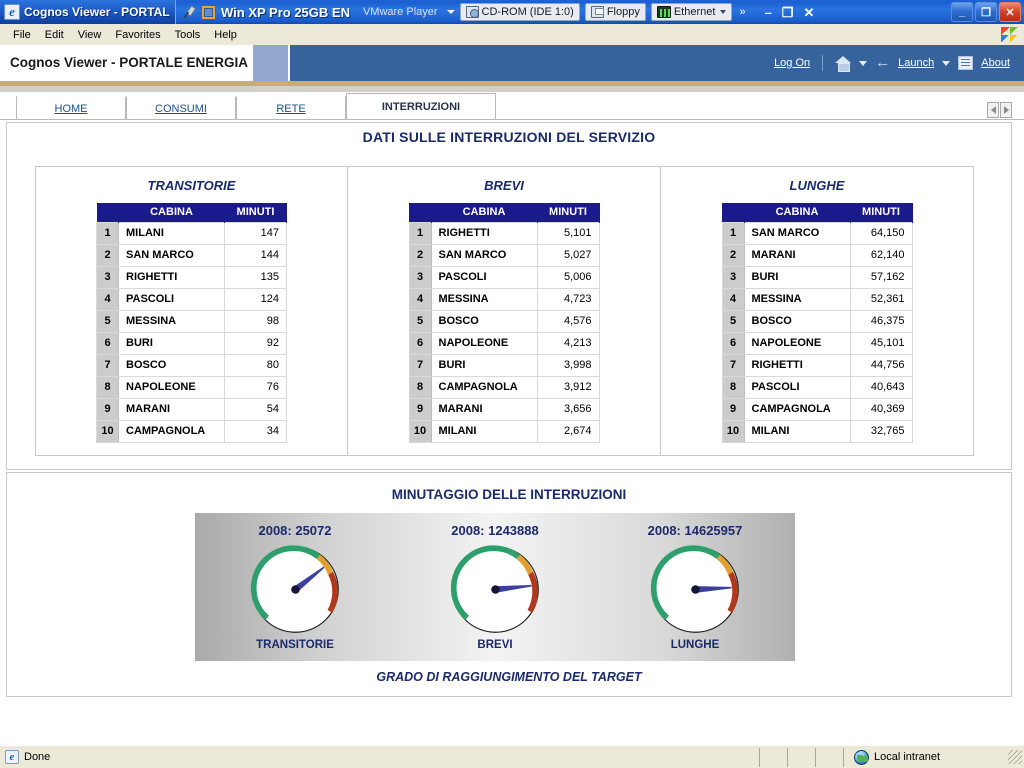  What do you see at coordinates (107, 431) in the screenshot?
I see `row-index: 10` at bounding box center [107, 431].